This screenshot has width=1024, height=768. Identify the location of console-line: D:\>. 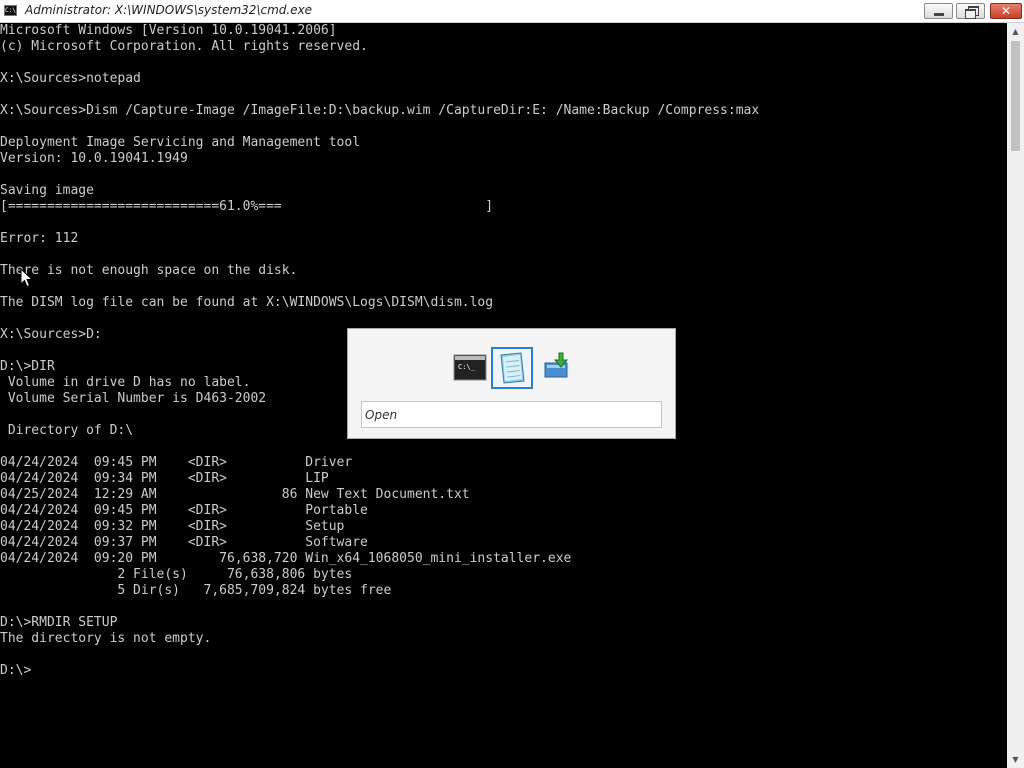
(16, 670).